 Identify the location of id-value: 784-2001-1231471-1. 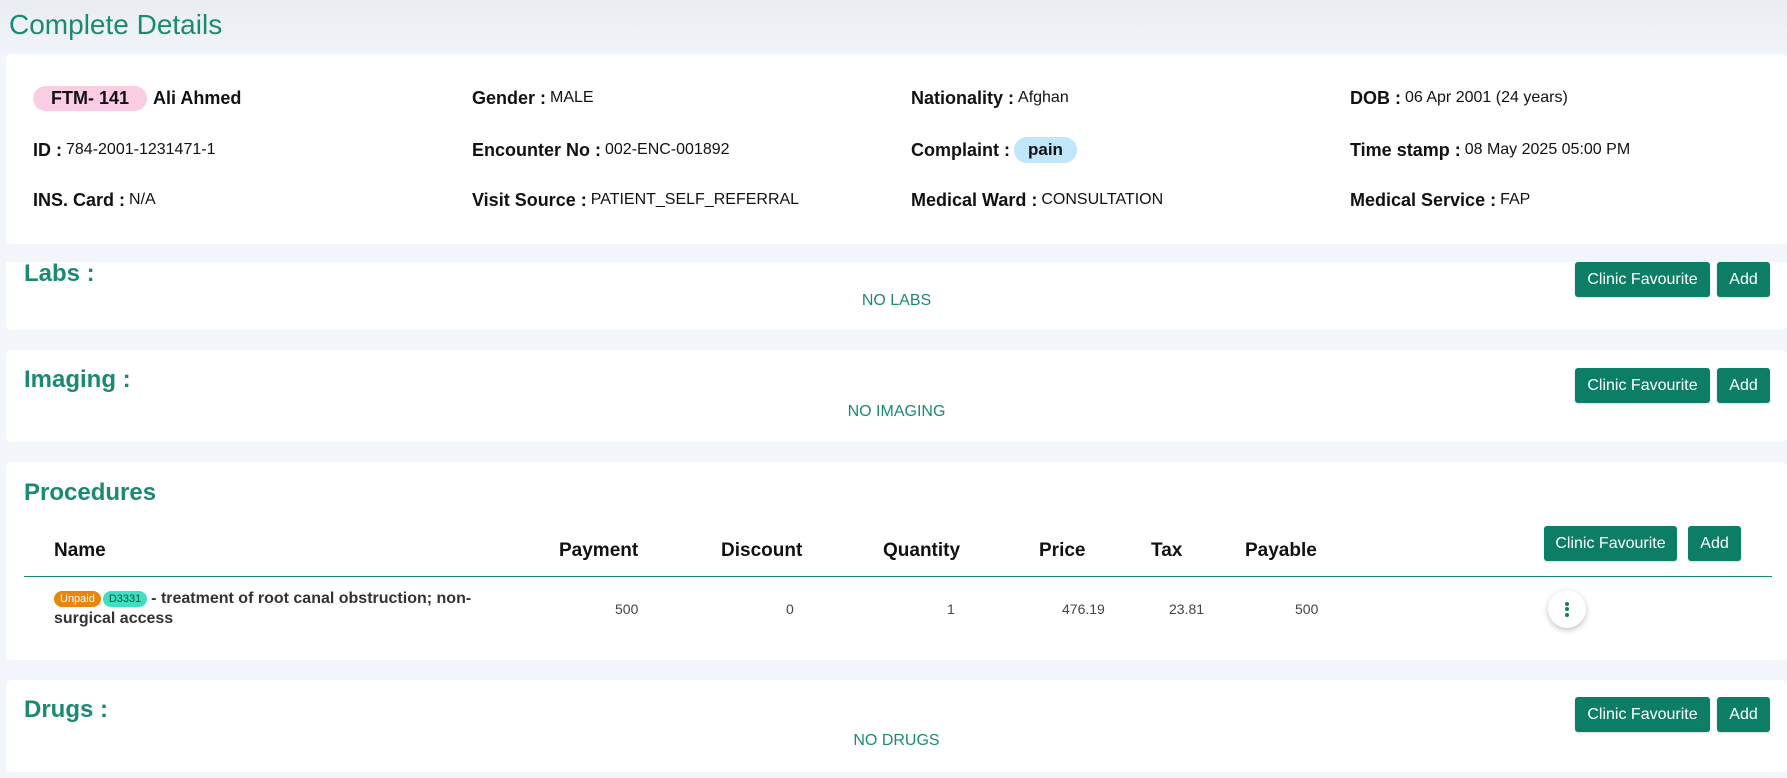
(141, 149).